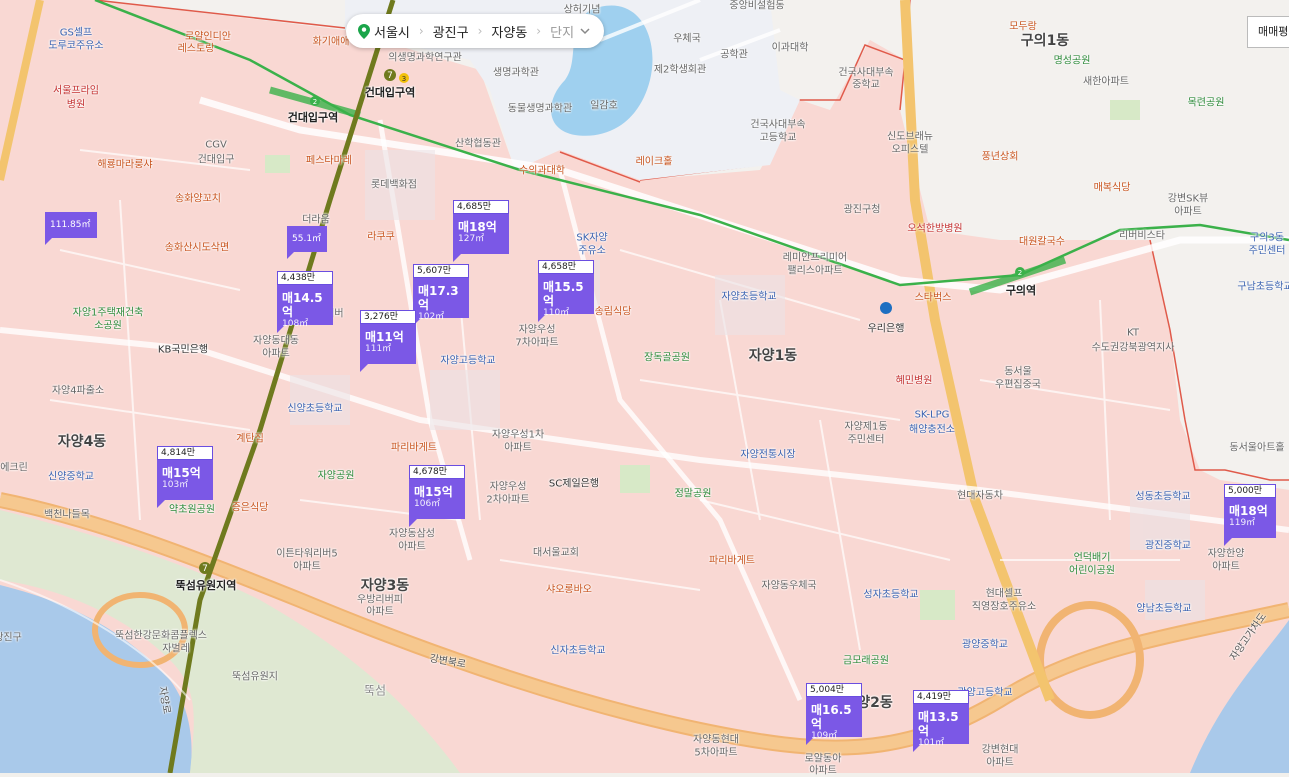 The image size is (1289, 777). What do you see at coordinates (185, 477) in the screenshot?
I see `price-marker: 4,814만 매15억 103㎡` at bounding box center [185, 477].